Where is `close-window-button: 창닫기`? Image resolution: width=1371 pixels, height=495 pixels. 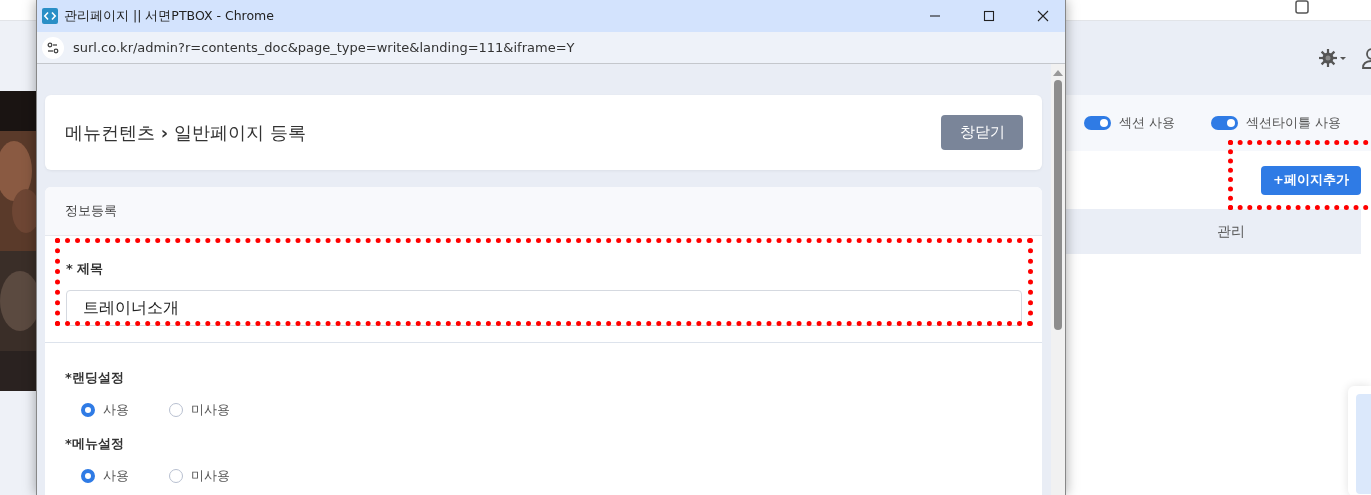 close-window-button: 창닫기 is located at coordinates (982, 132).